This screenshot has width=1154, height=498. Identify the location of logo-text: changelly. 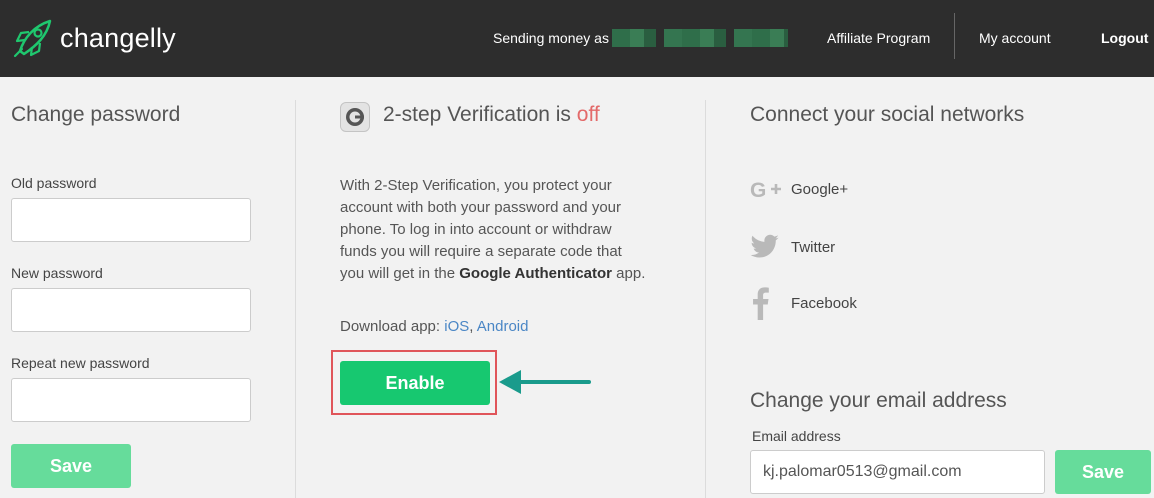
(118, 37).